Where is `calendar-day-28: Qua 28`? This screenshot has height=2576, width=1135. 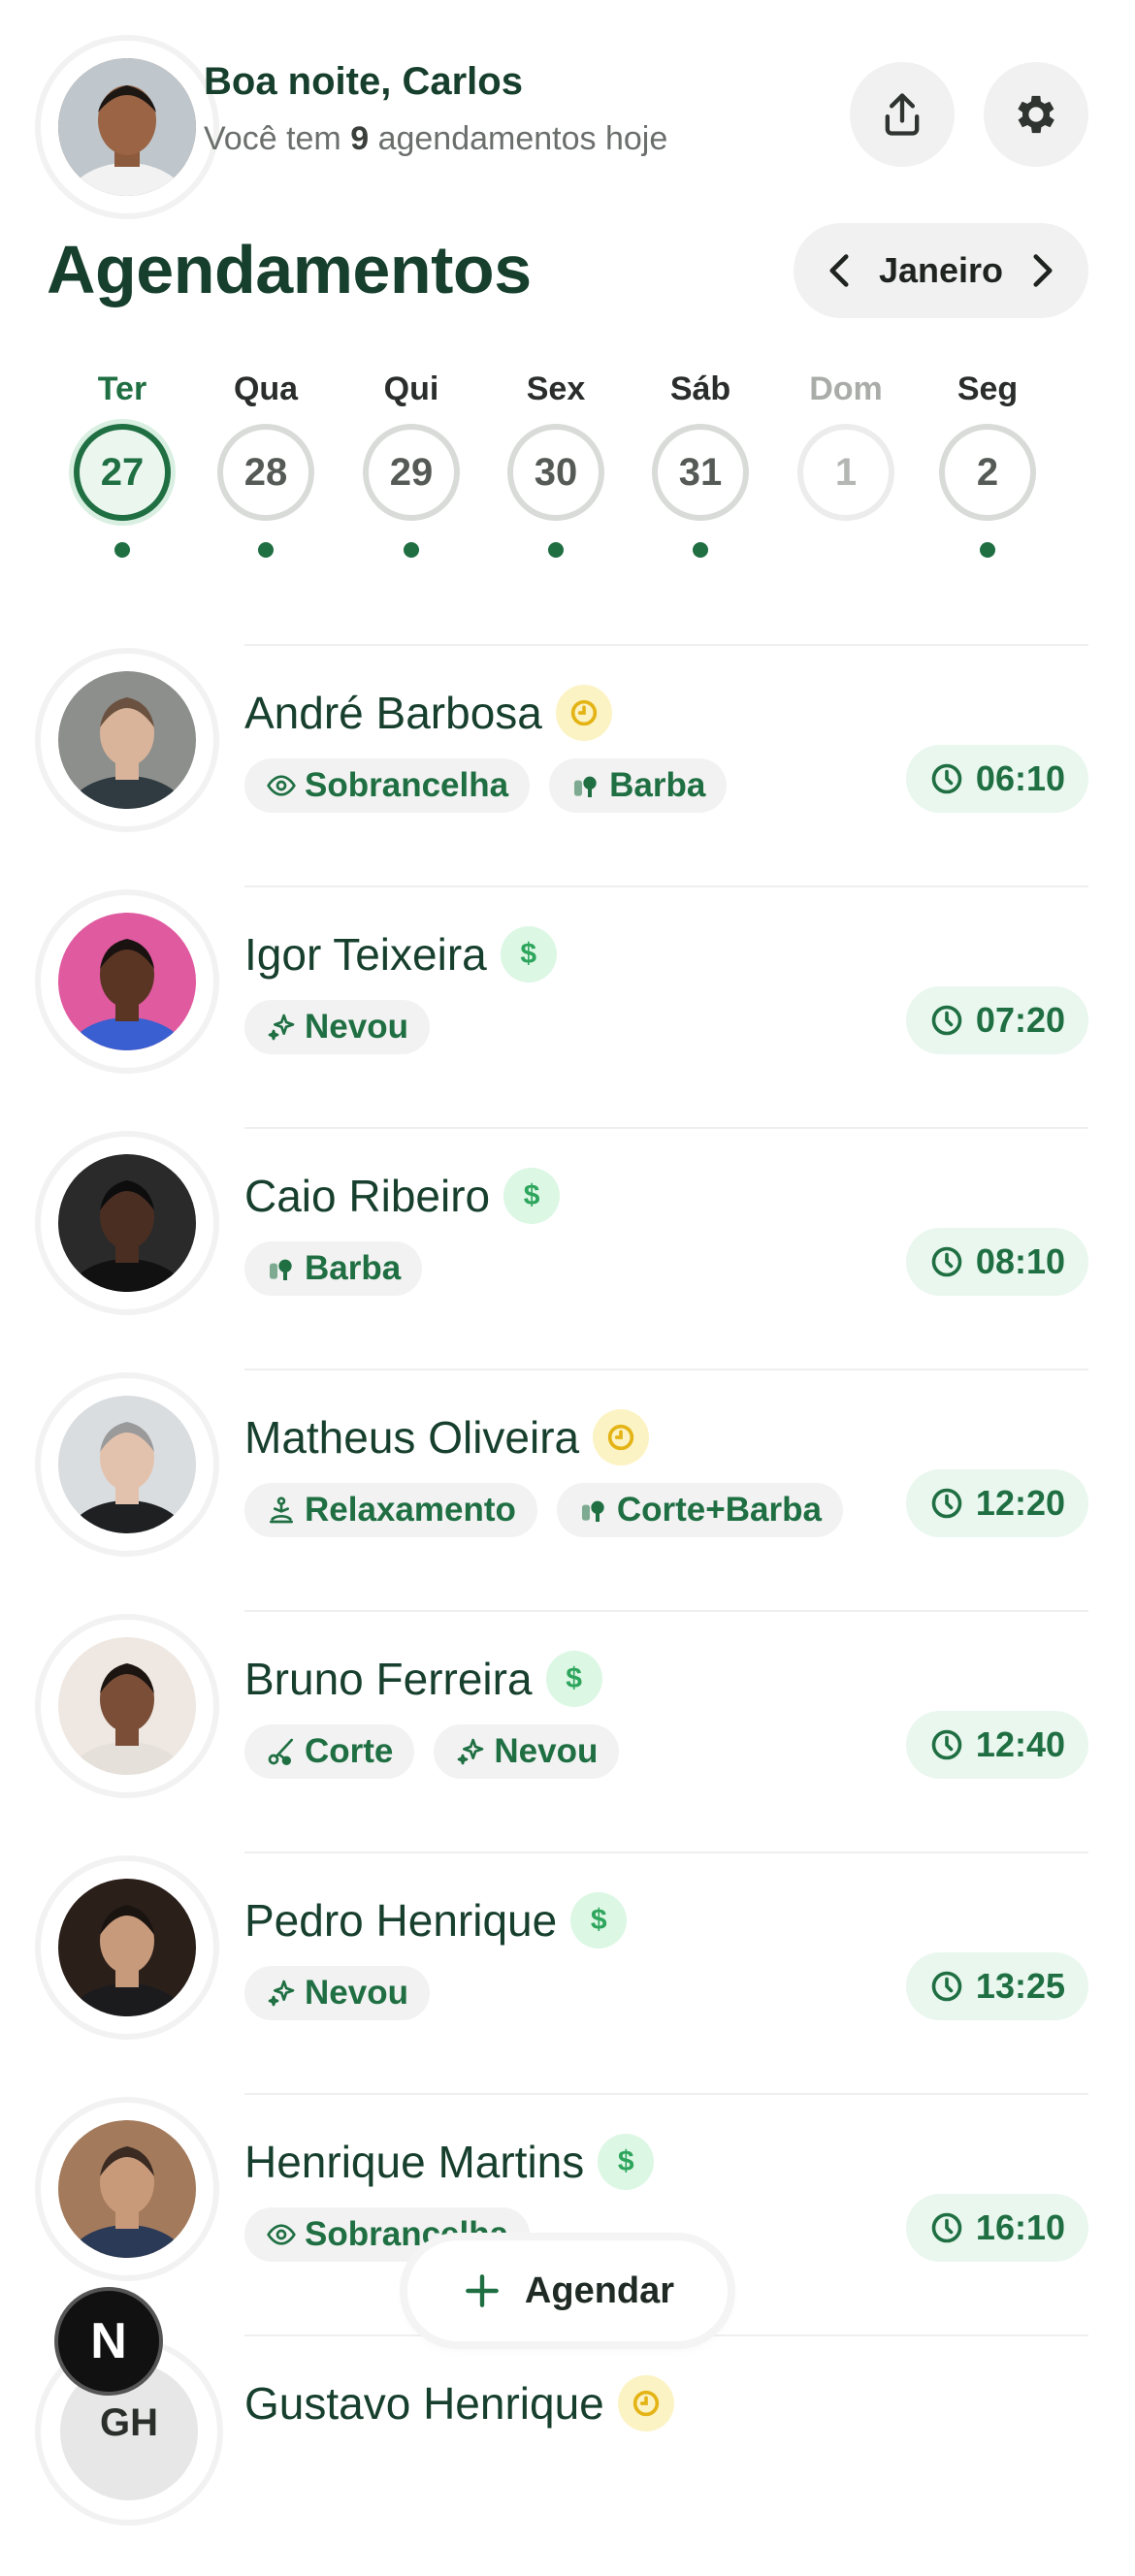
calendar-day-28: Qua 28 is located at coordinates (266, 464).